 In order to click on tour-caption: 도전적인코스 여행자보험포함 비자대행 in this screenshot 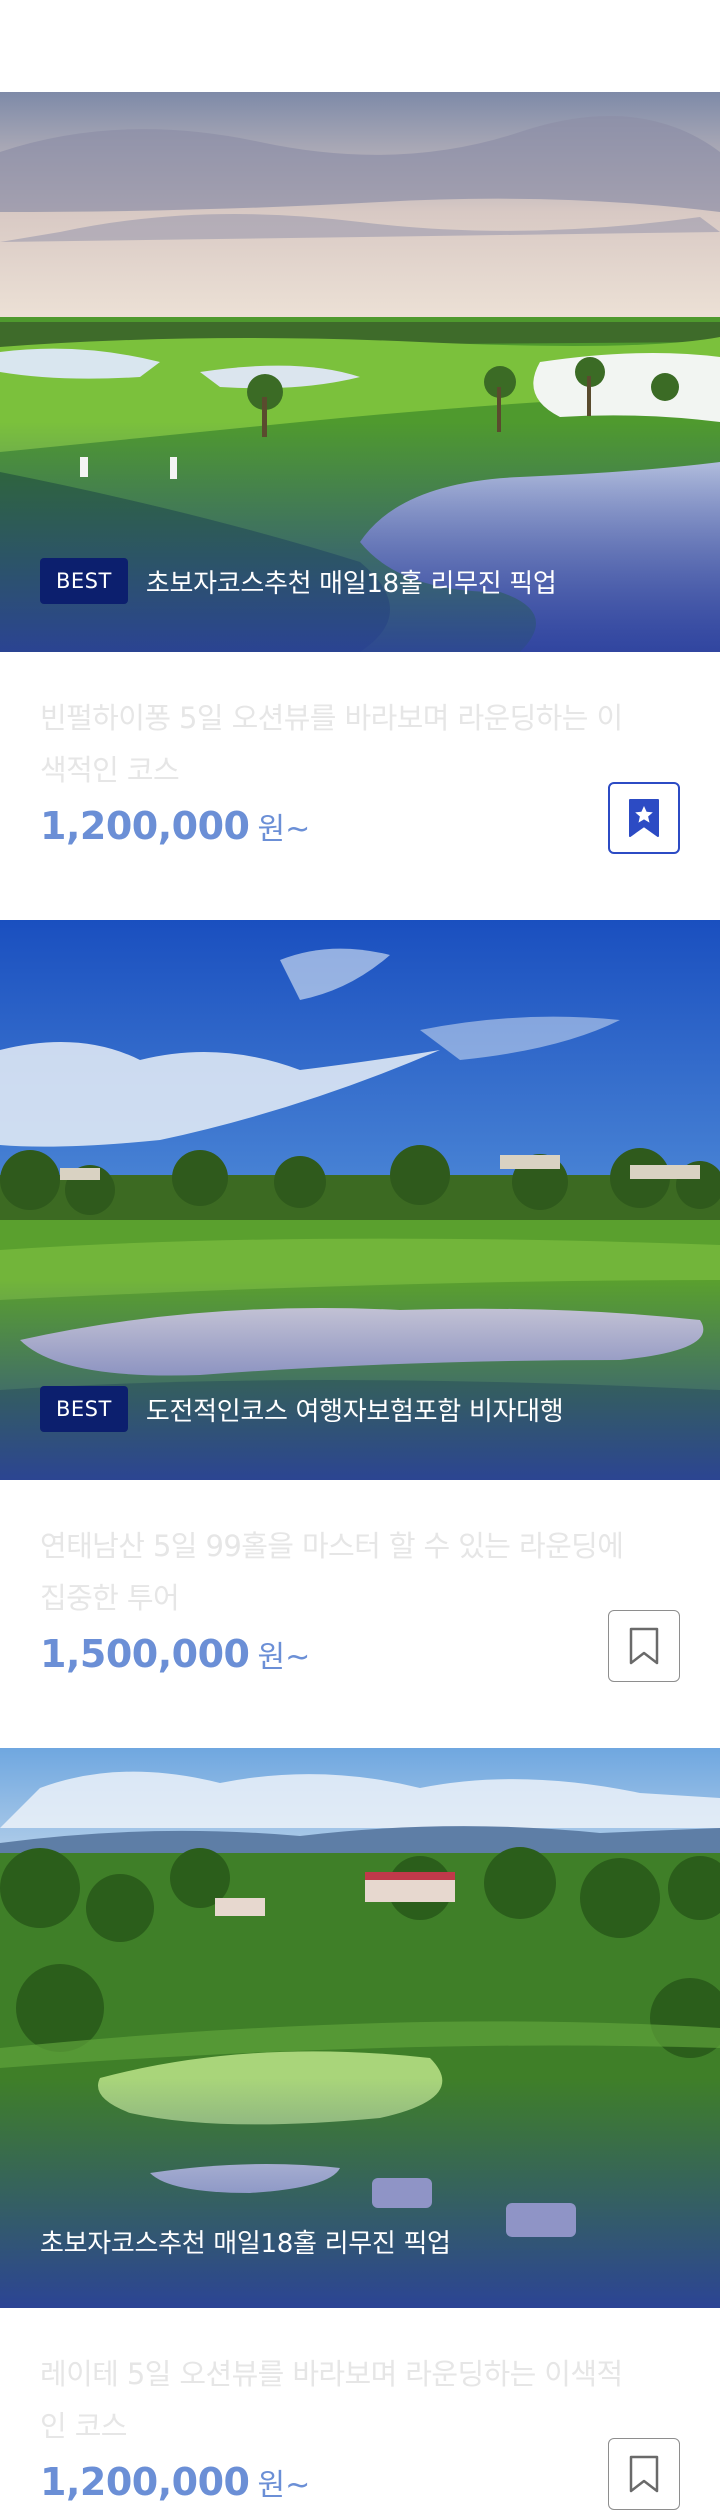, I will do `click(354, 1411)`.